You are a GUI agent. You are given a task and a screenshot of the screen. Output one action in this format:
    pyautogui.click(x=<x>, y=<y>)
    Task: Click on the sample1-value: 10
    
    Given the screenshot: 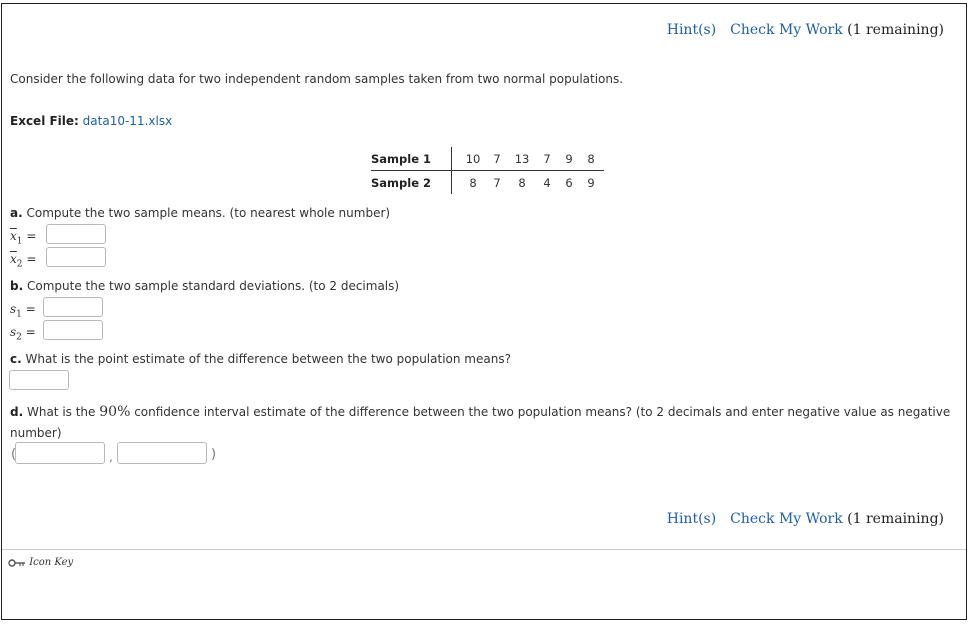 What is the action you would take?
    pyautogui.click(x=473, y=158)
    